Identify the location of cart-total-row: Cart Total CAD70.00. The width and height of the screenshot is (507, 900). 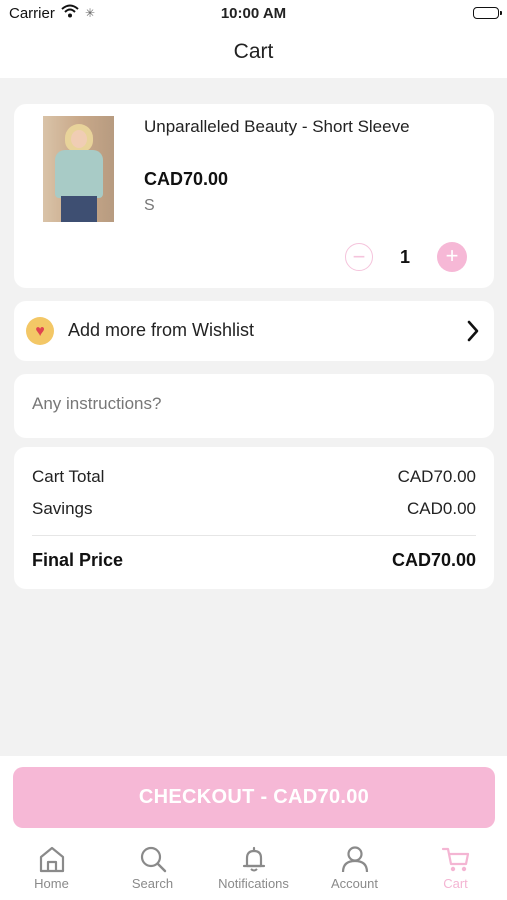
(254, 477).